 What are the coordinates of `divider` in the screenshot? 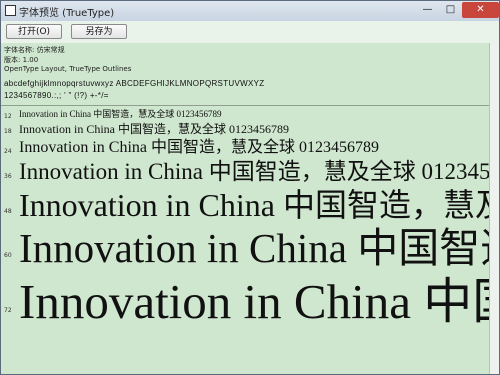 It's located at (245, 105).